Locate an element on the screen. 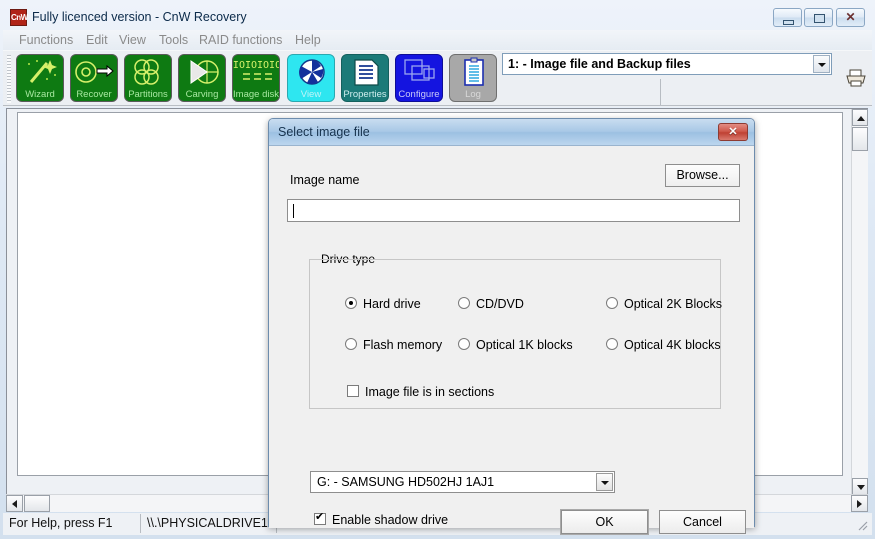 The image size is (875, 539). toolbar-label: Configure is located at coordinates (419, 94).